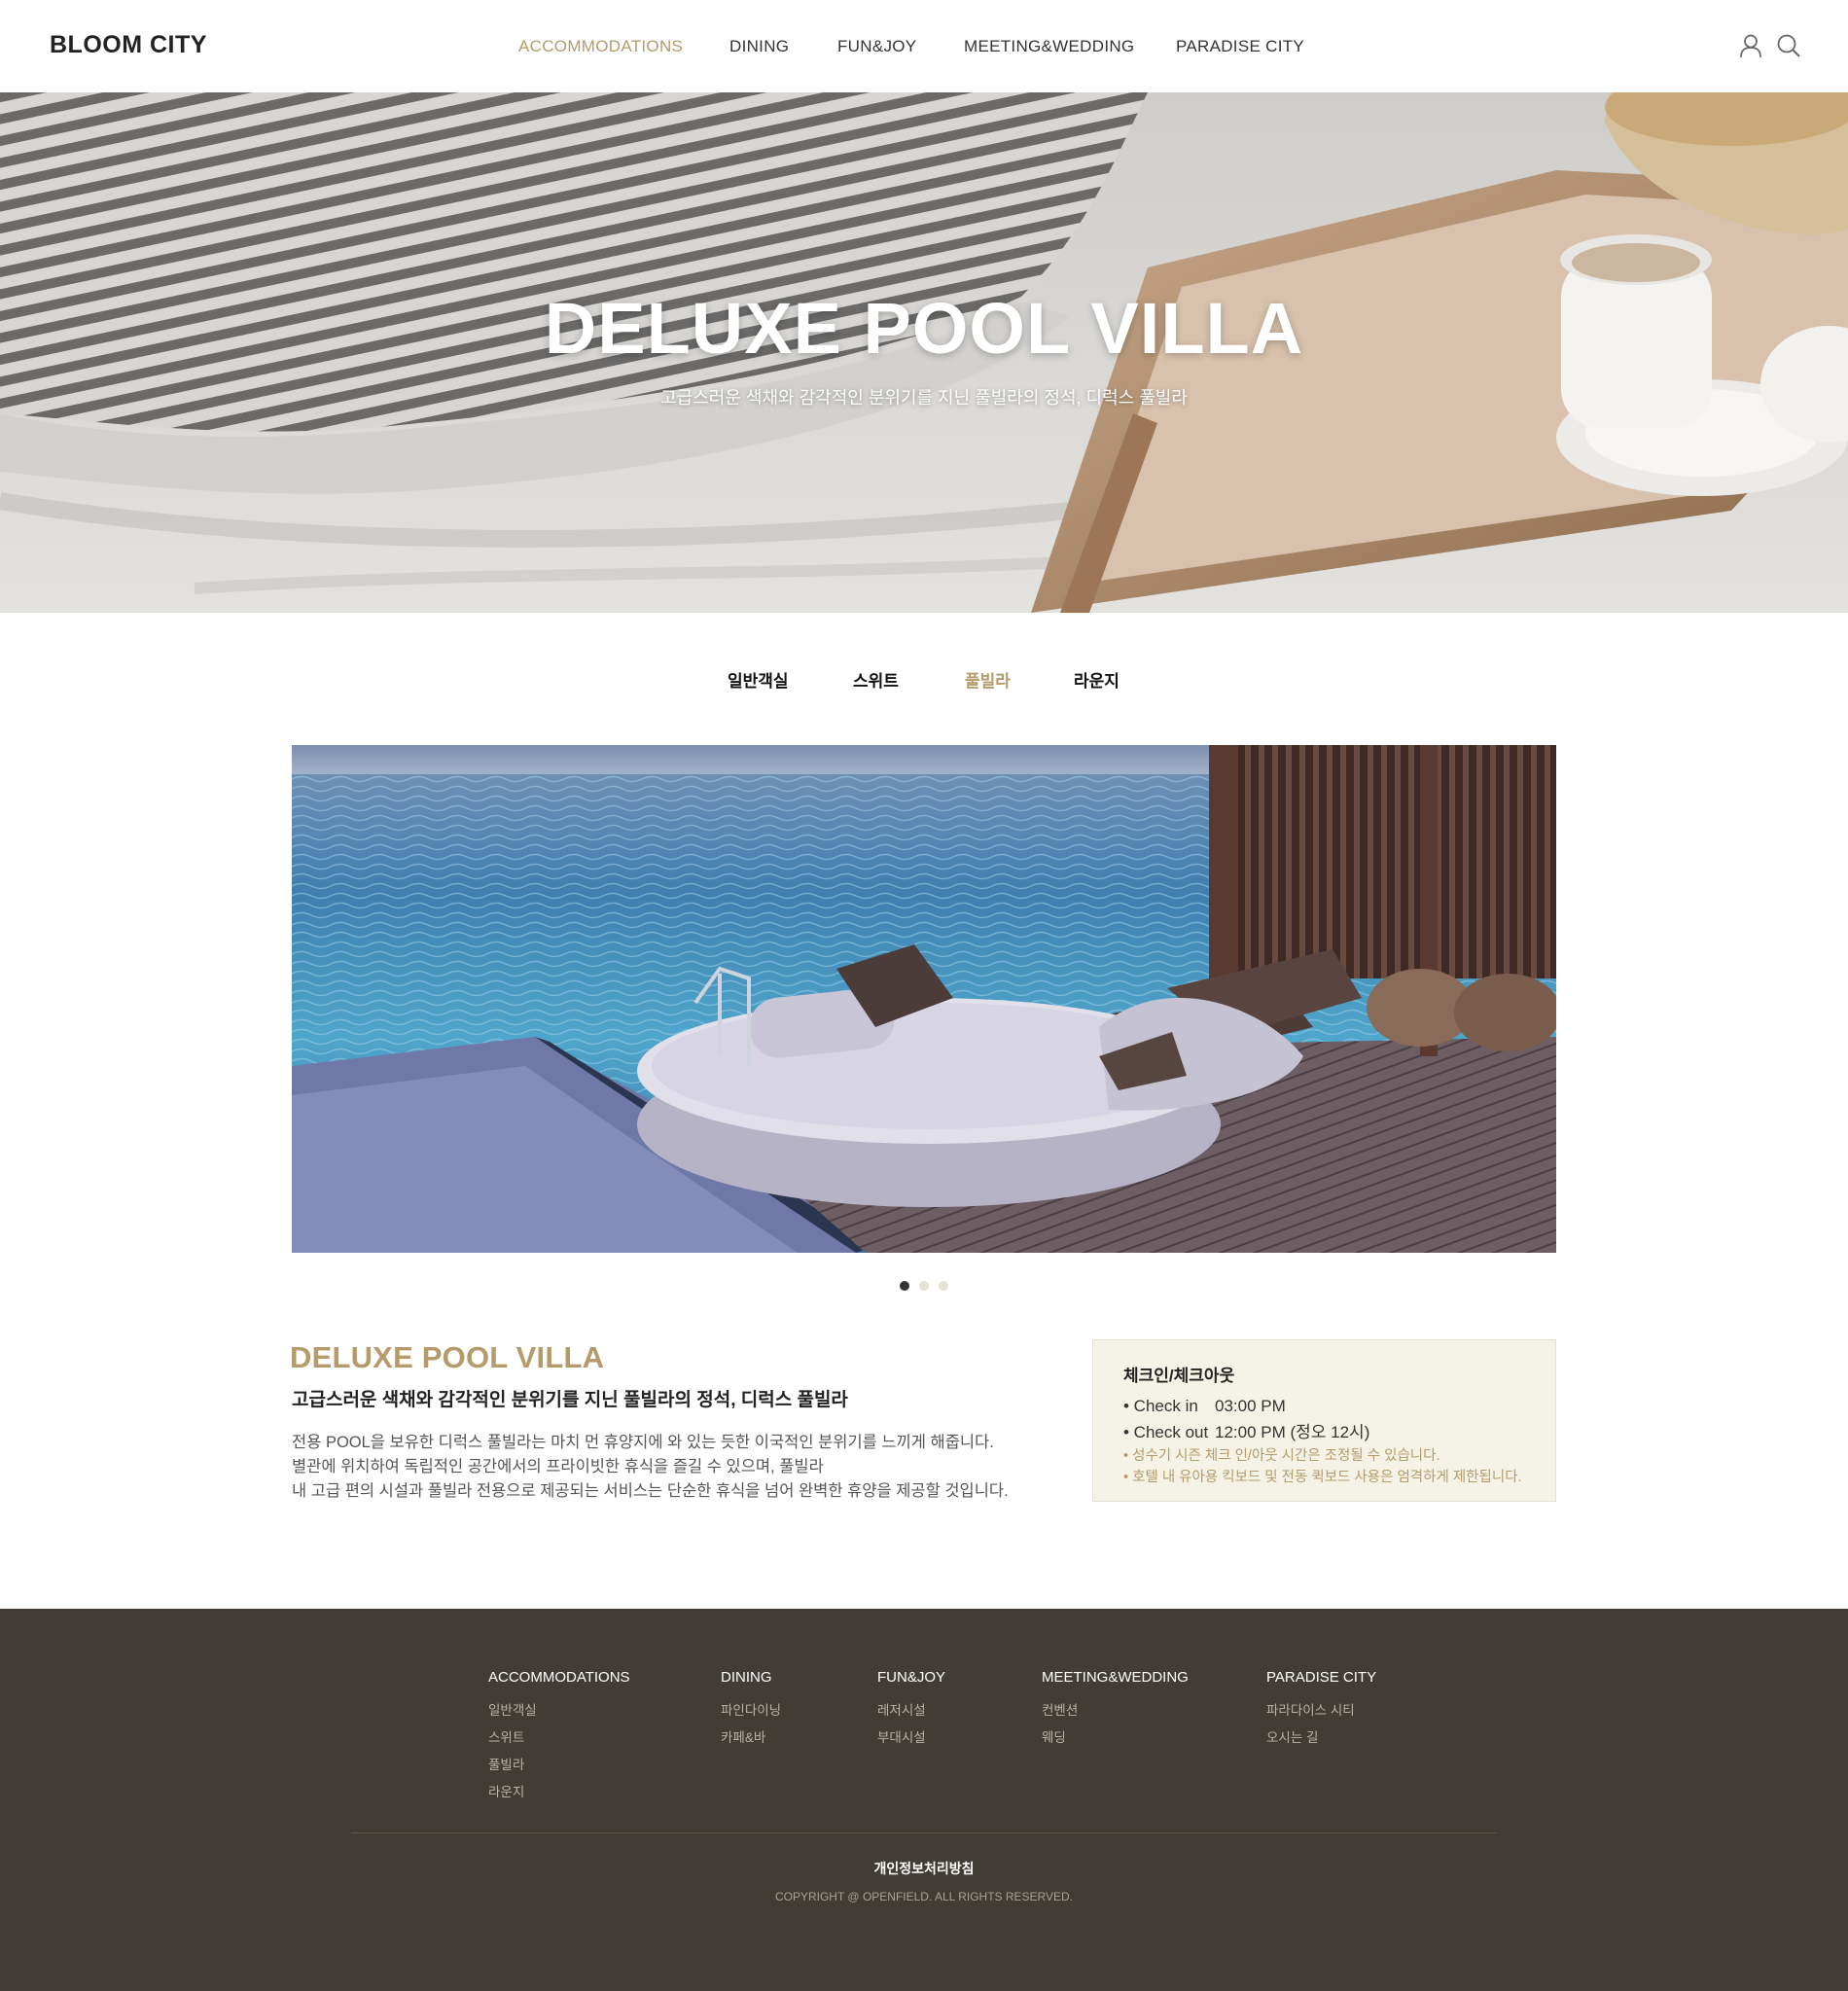 This screenshot has width=1848, height=1991. I want to click on nav-paradise-city: PARADISE CITY, so click(1240, 46).